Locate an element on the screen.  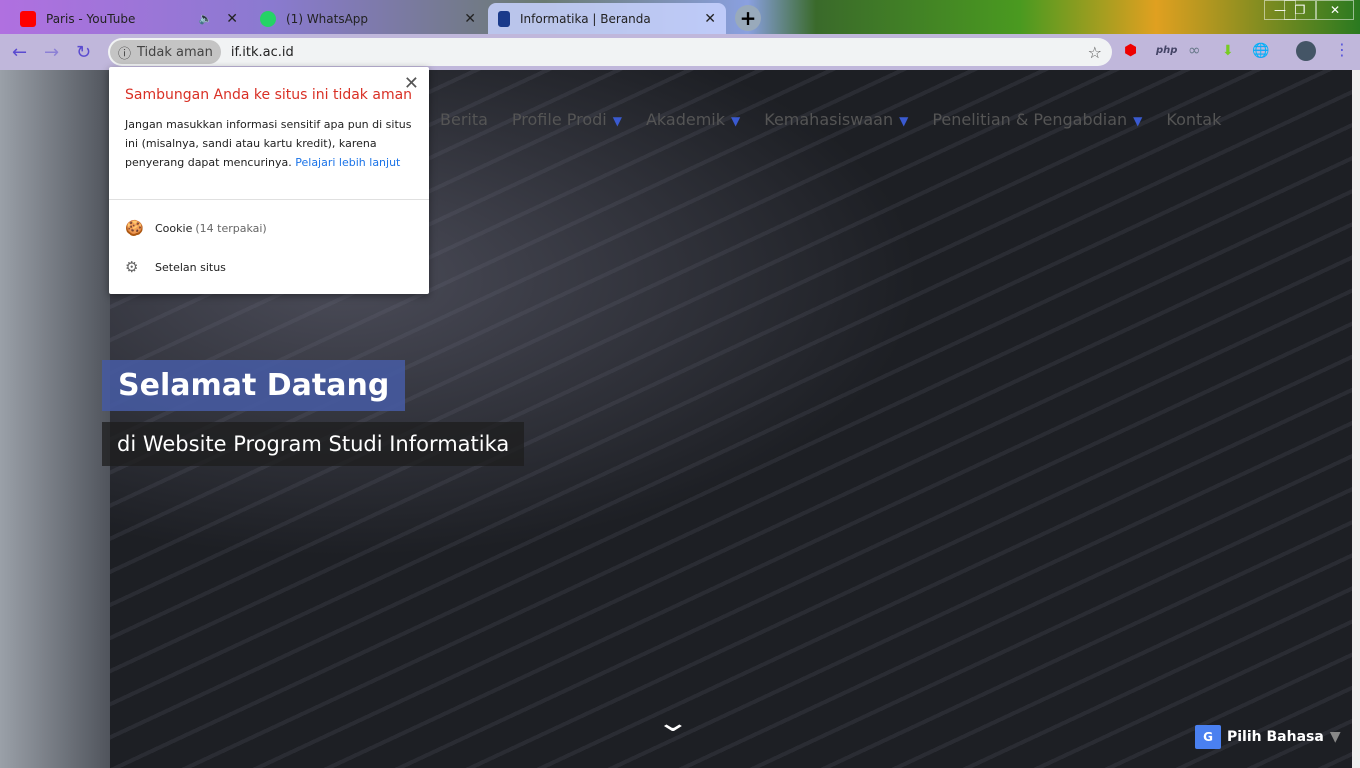
itk-logo-icon is located at coordinates (504, 18).